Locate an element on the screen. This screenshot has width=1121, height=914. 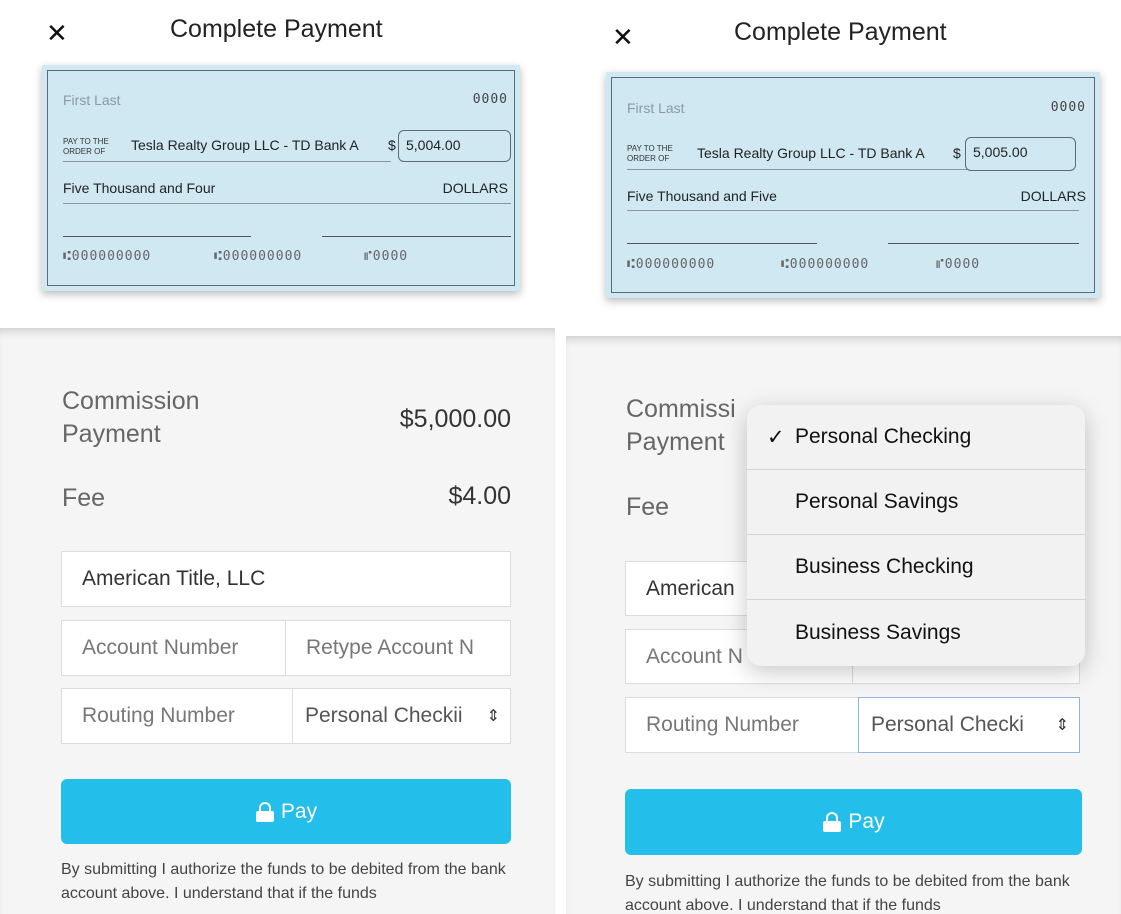
check-amount-field: 5,004.00 is located at coordinates (454, 146).